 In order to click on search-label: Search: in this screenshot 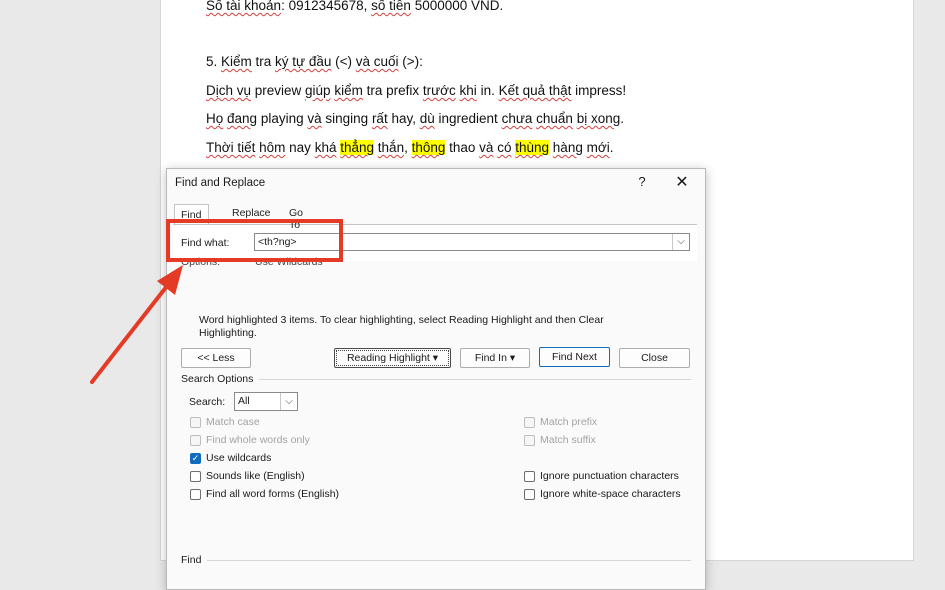, I will do `click(207, 402)`.